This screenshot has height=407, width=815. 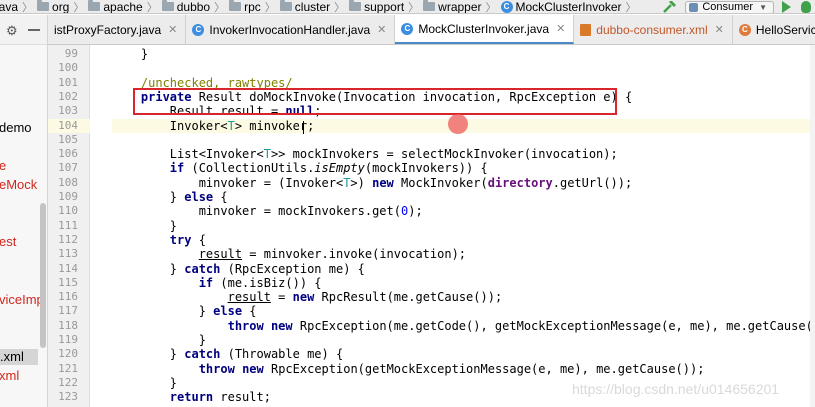 What do you see at coordinates (9, 7) in the screenshot?
I see `breadcrumb-label: java` at bounding box center [9, 7].